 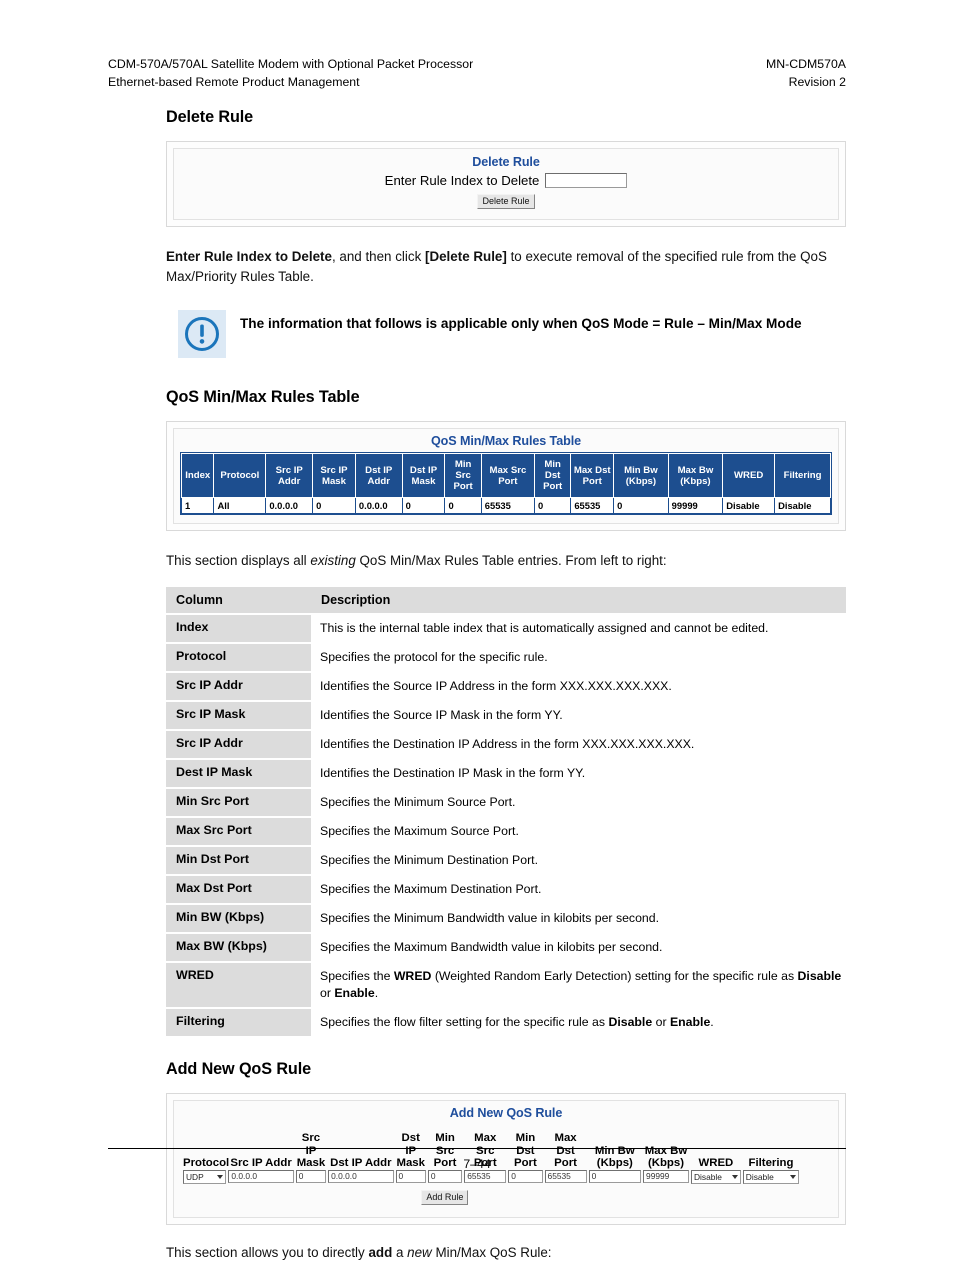 What do you see at coordinates (238, 889) in the screenshot?
I see `desc-column-name: Max Dst Port` at bounding box center [238, 889].